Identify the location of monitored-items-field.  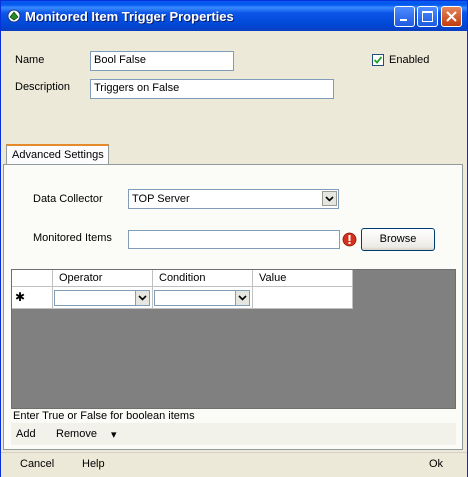
(234, 239).